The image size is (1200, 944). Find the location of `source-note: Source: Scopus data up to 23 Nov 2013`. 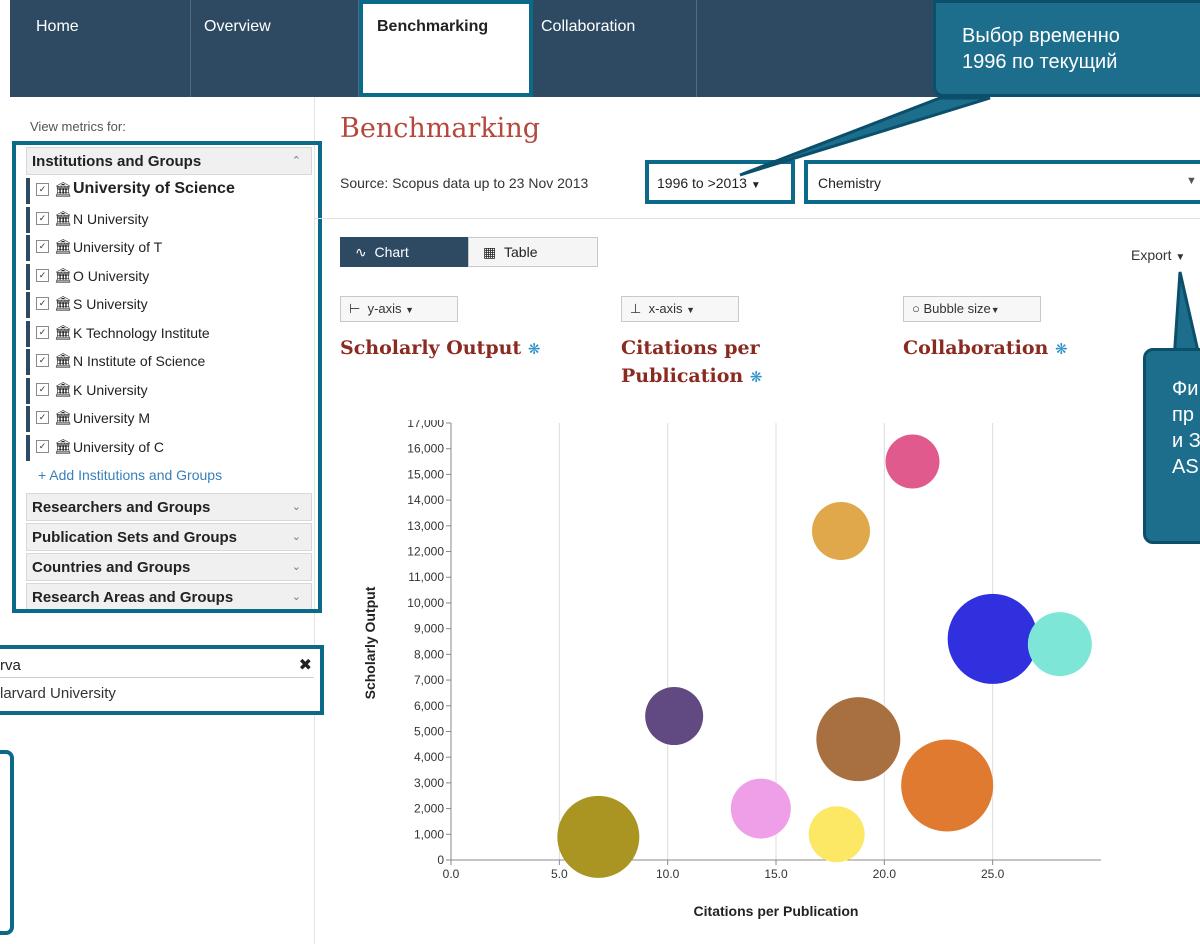

source-note: Source: Scopus data up to 23 Nov 2013 is located at coordinates (464, 183).